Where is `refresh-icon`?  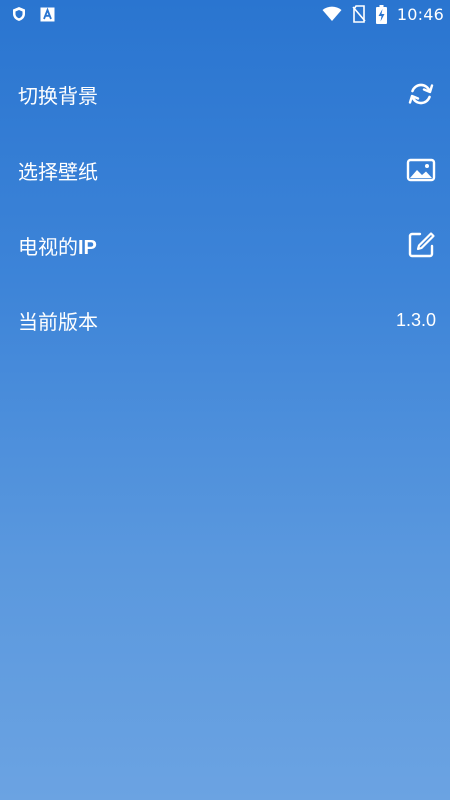
refresh-icon is located at coordinates (421, 94).